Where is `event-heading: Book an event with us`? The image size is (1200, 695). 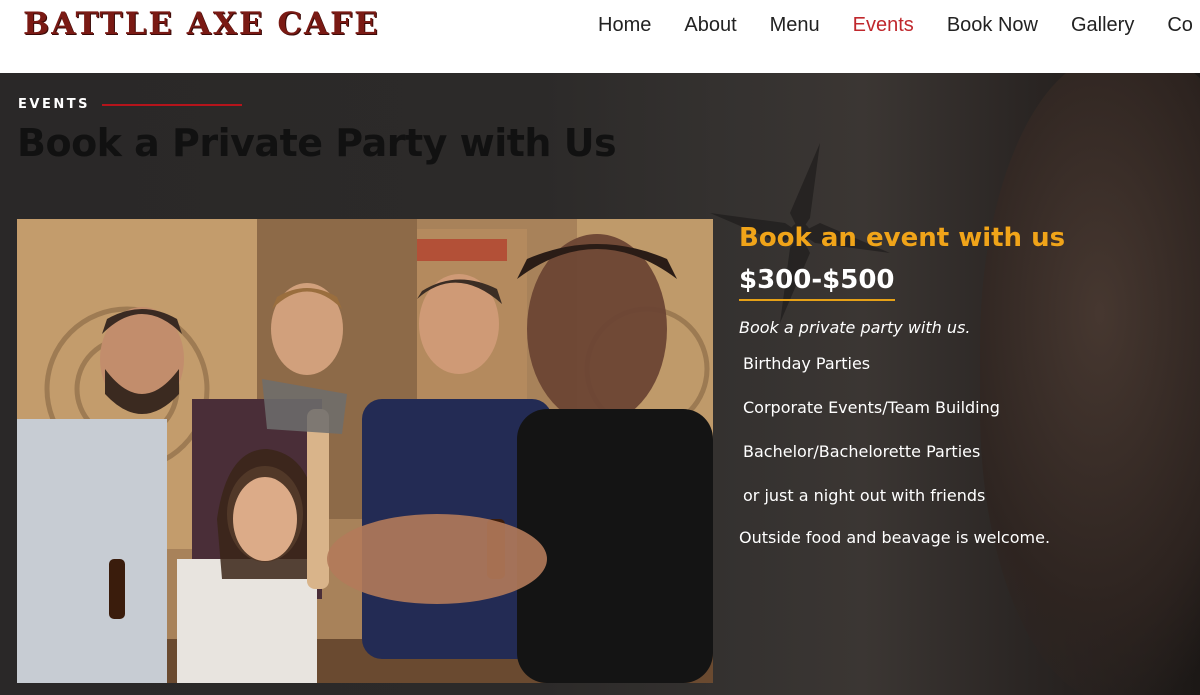 event-heading: Book an event with us is located at coordinates (902, 238).